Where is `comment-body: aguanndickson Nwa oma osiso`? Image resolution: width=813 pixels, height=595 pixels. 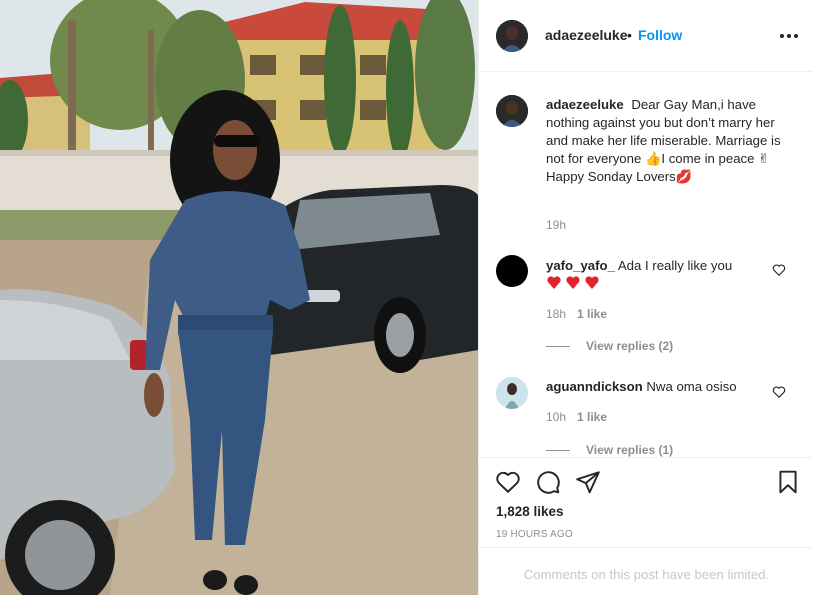
comment-body: aguanndickson Nwa oma osiso is located at coordinates (656, 387).